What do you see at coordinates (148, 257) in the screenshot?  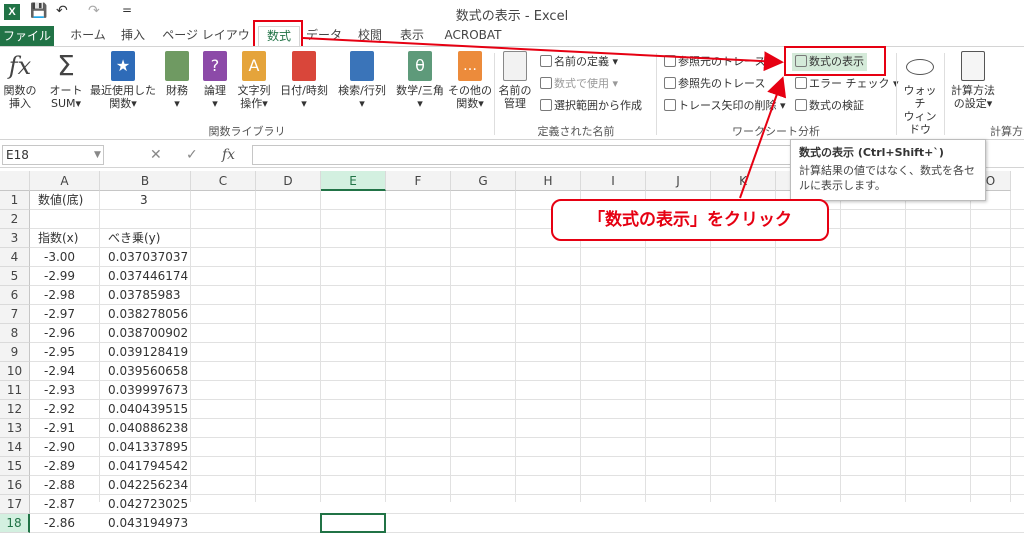 I see `cell-b4: 0.037037037` at bounding box center [148, 257].